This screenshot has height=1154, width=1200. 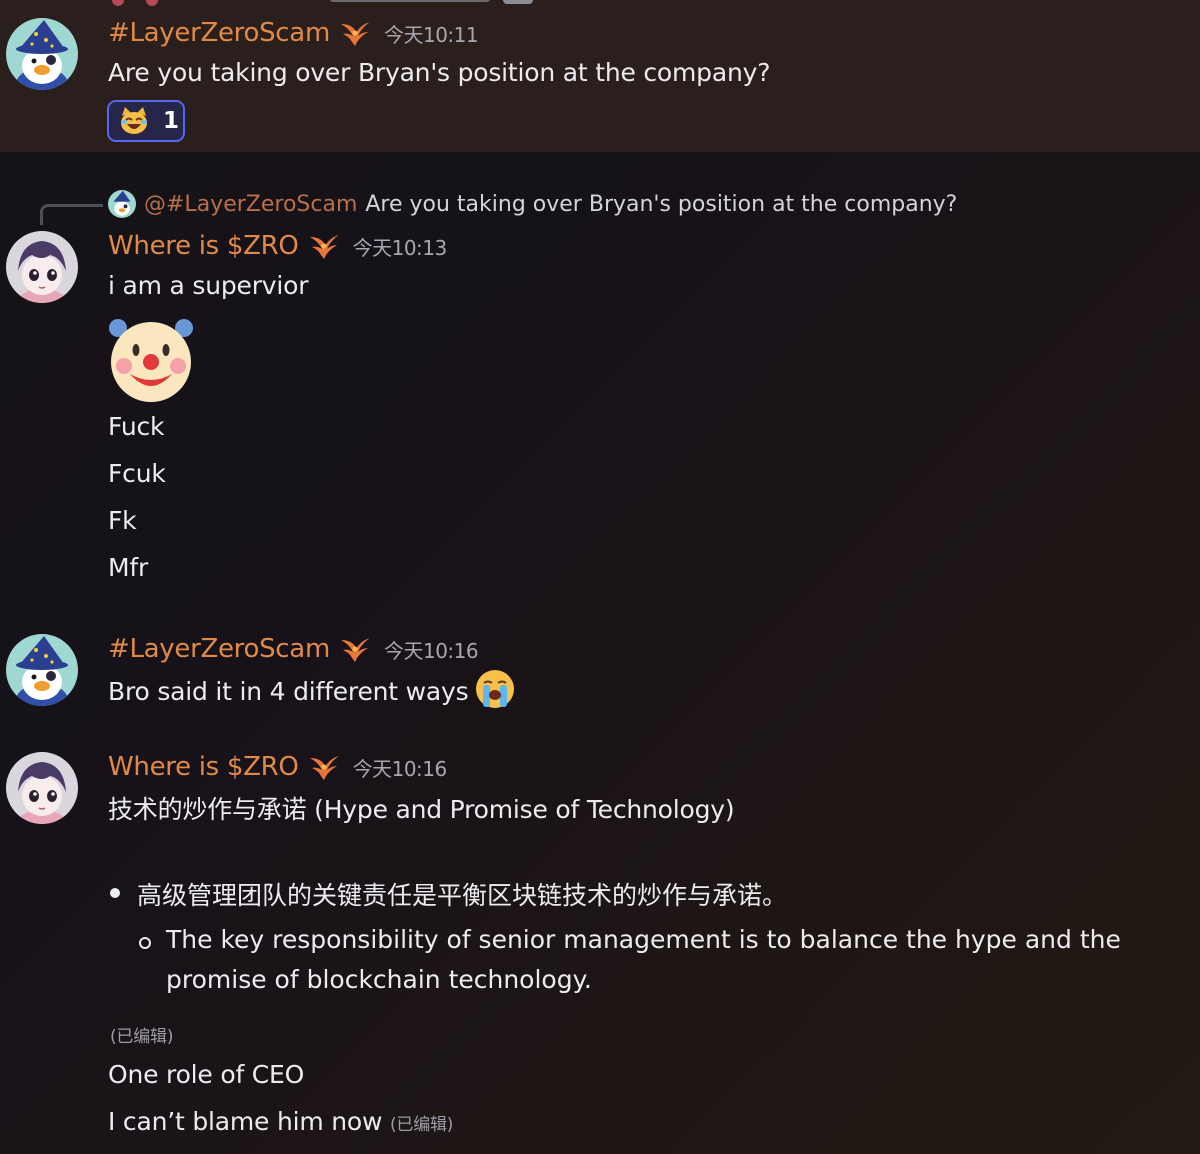 What do you see at coordinates (122, 204) in the screenshot?
I see `reply-avatar` at bounding box center [122, 204].